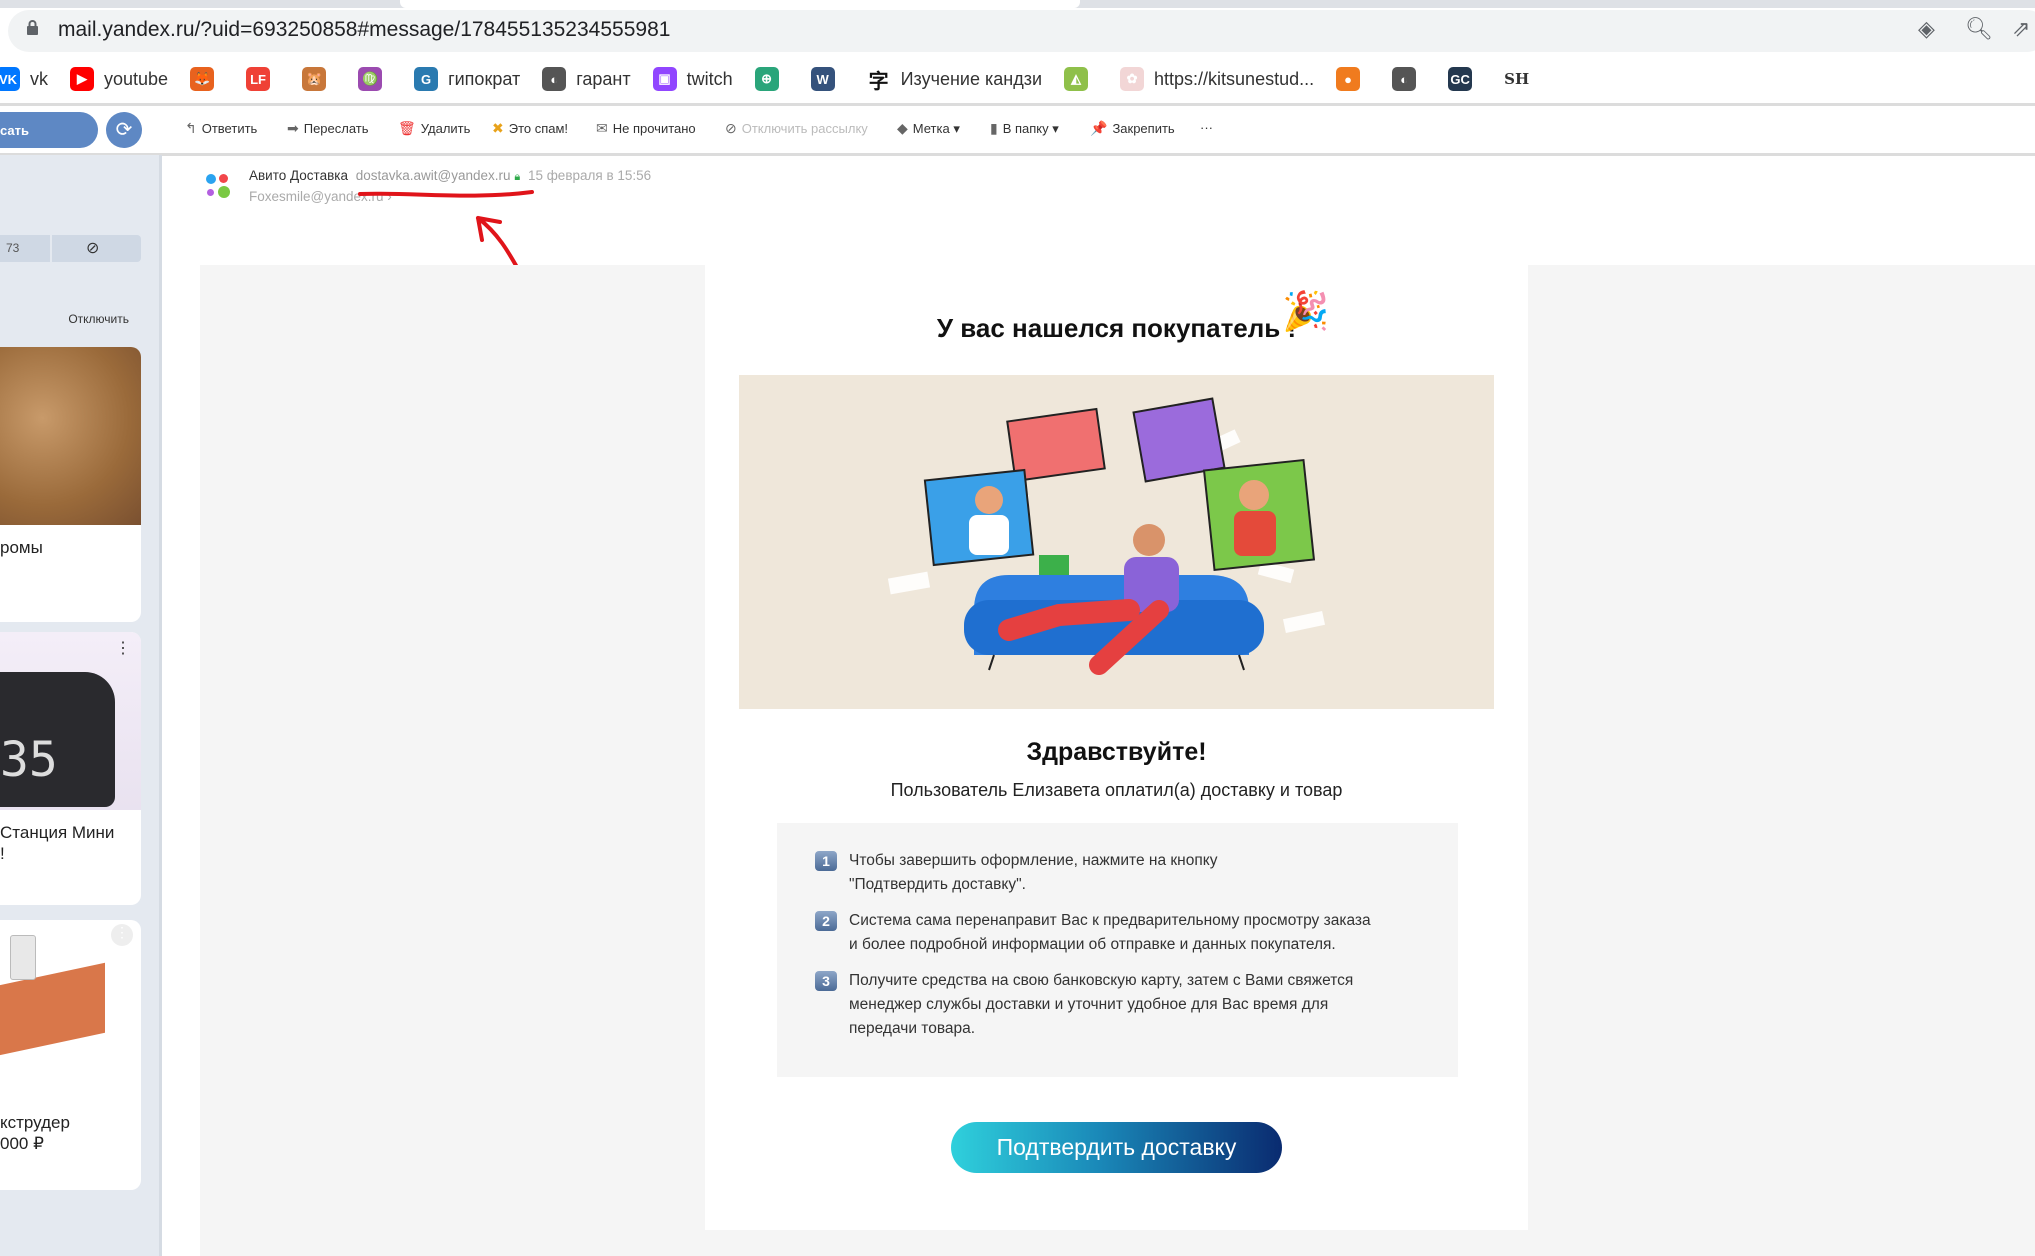  I want to click on bookmark-label: Изучение кандзи, so click(971, 78).